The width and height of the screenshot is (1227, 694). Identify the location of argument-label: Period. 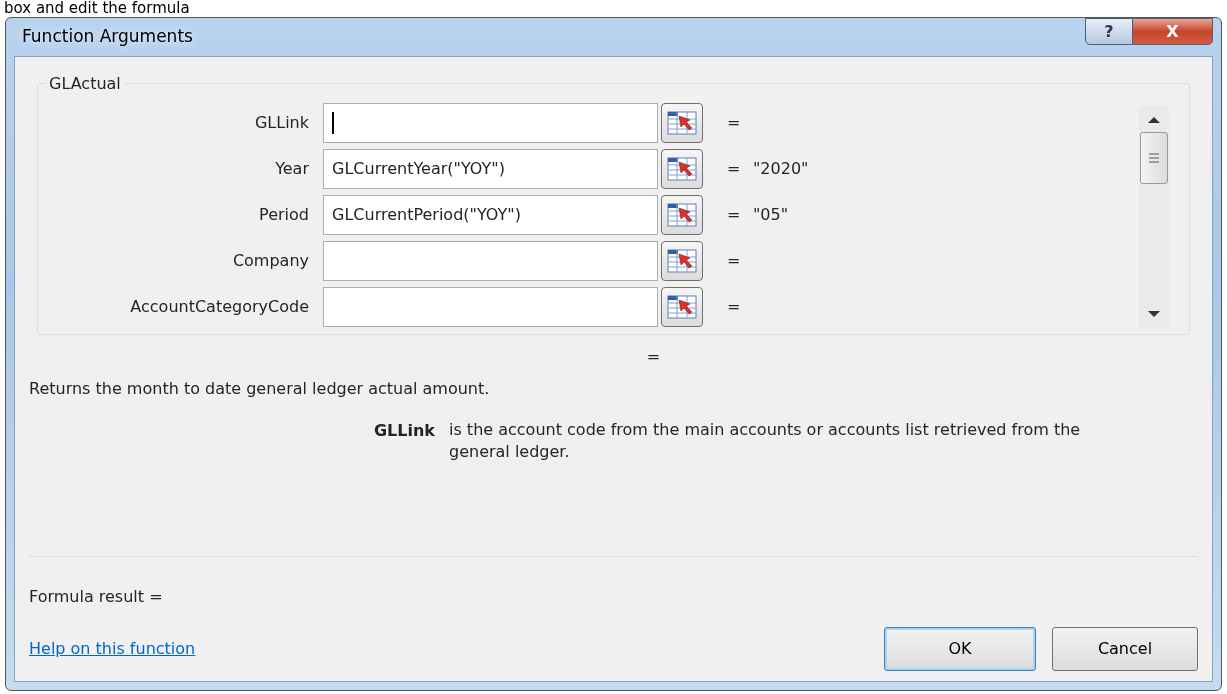
(284, 215).